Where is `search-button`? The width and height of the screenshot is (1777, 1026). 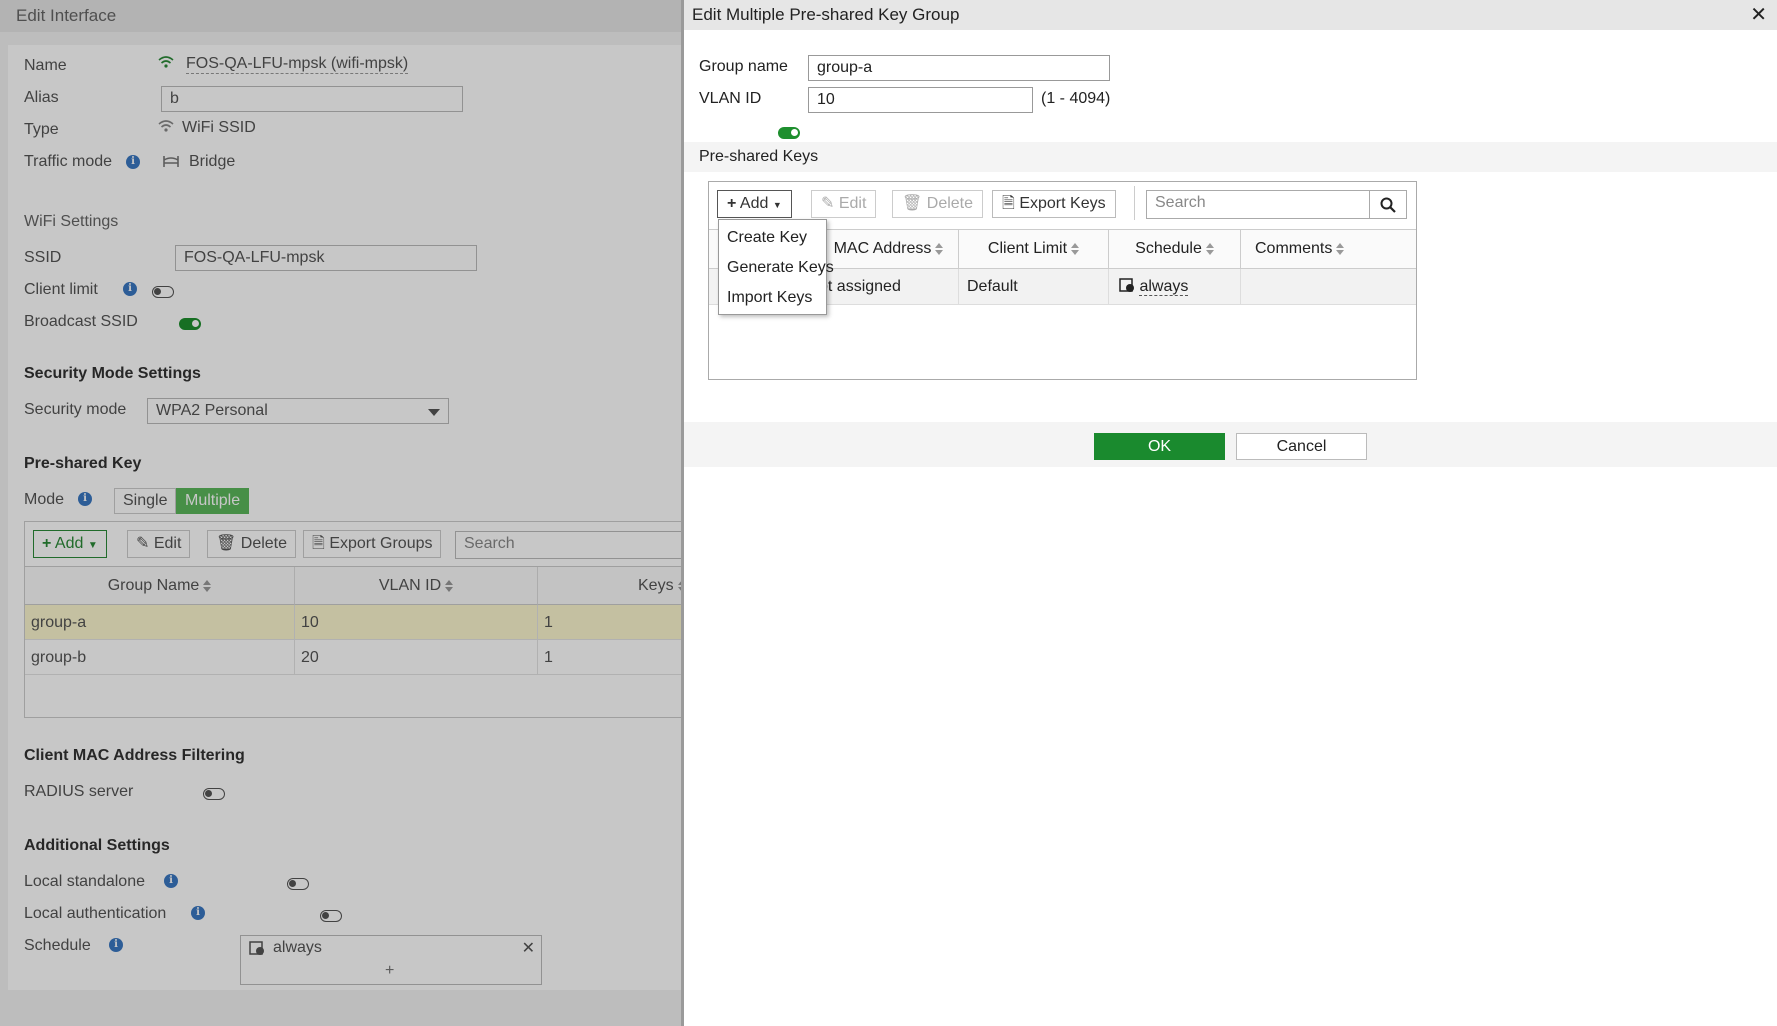 search-button is located at coordinates (1388, 204).